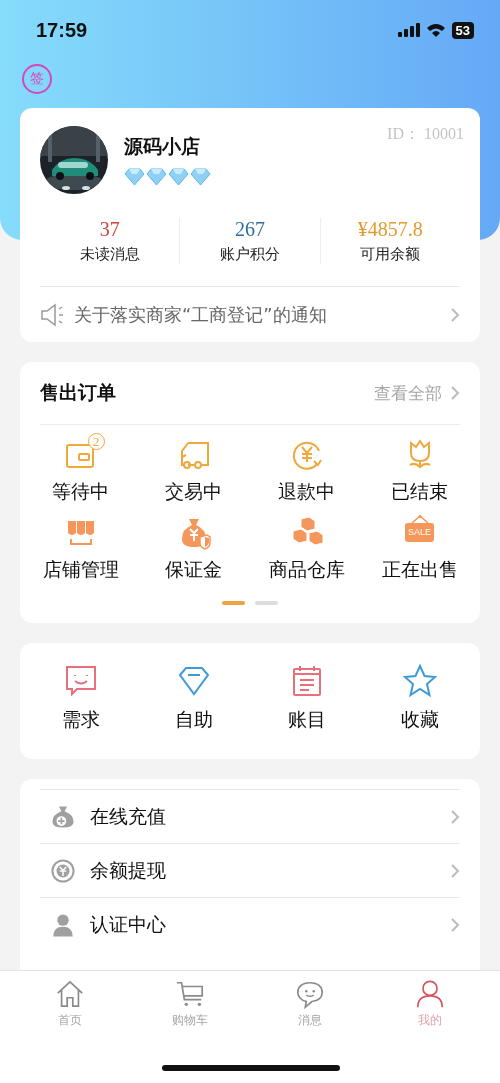 The width and height of the screenshot is (500, 1083). I want to click on order-status-label: 商品仓库, so click(306, 570).